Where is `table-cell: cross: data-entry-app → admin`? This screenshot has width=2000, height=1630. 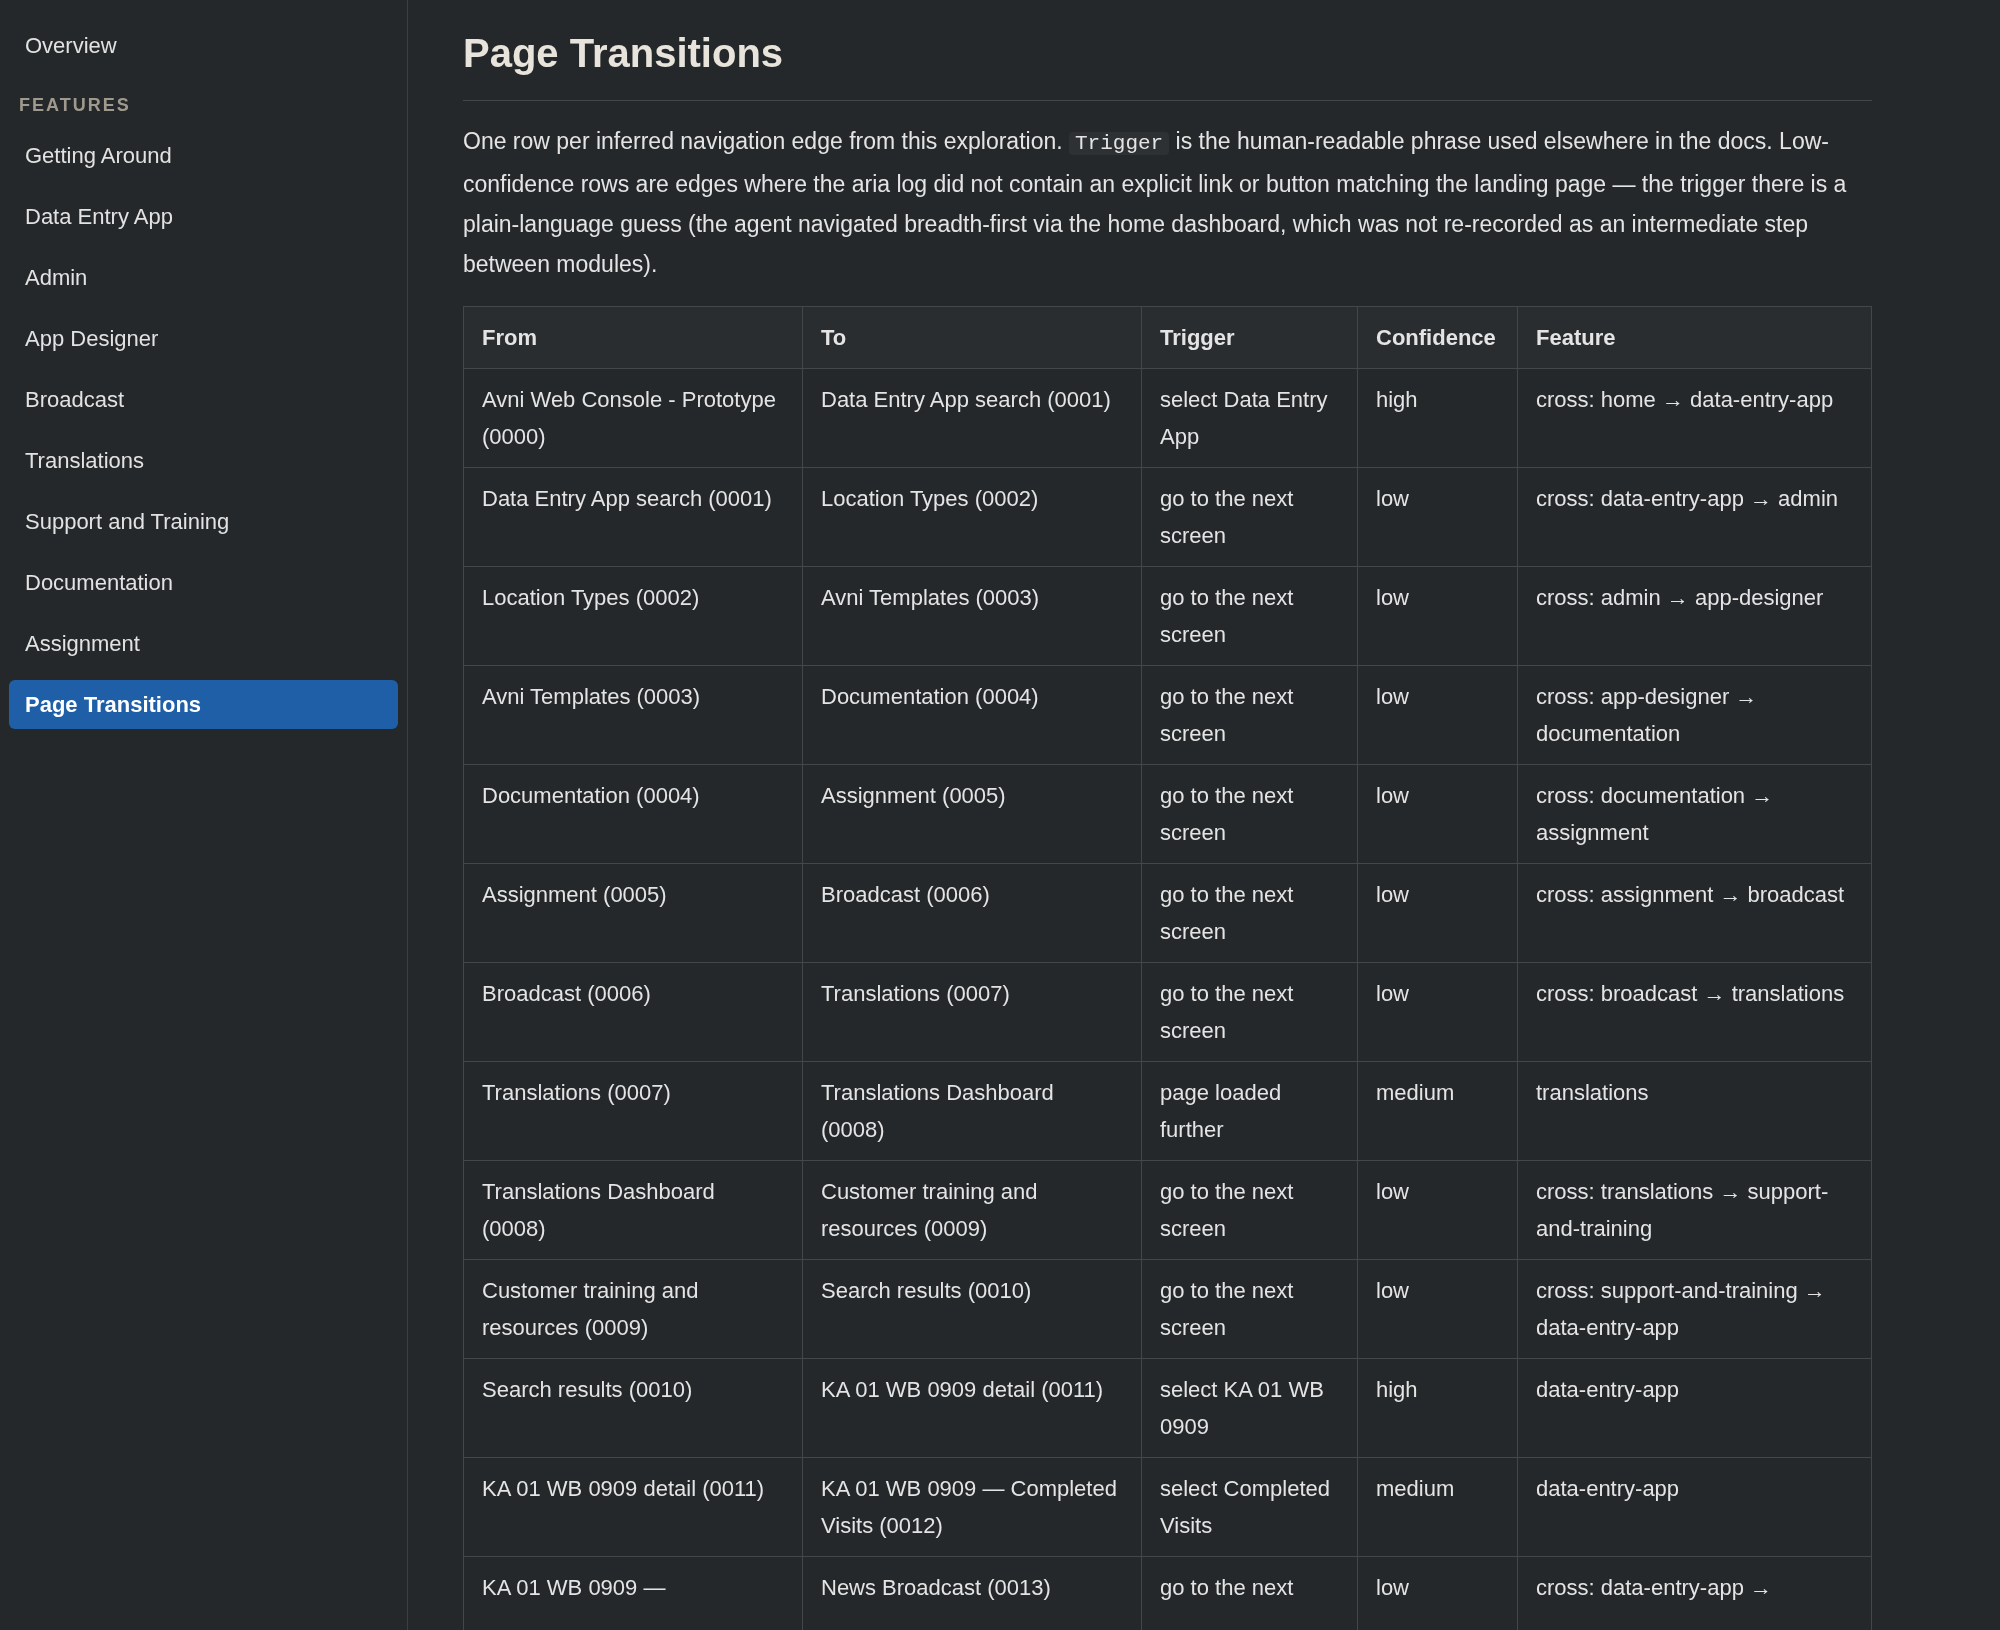
table-cell: cross: data-entry-app → admin is located at coordinates (1694, 517).